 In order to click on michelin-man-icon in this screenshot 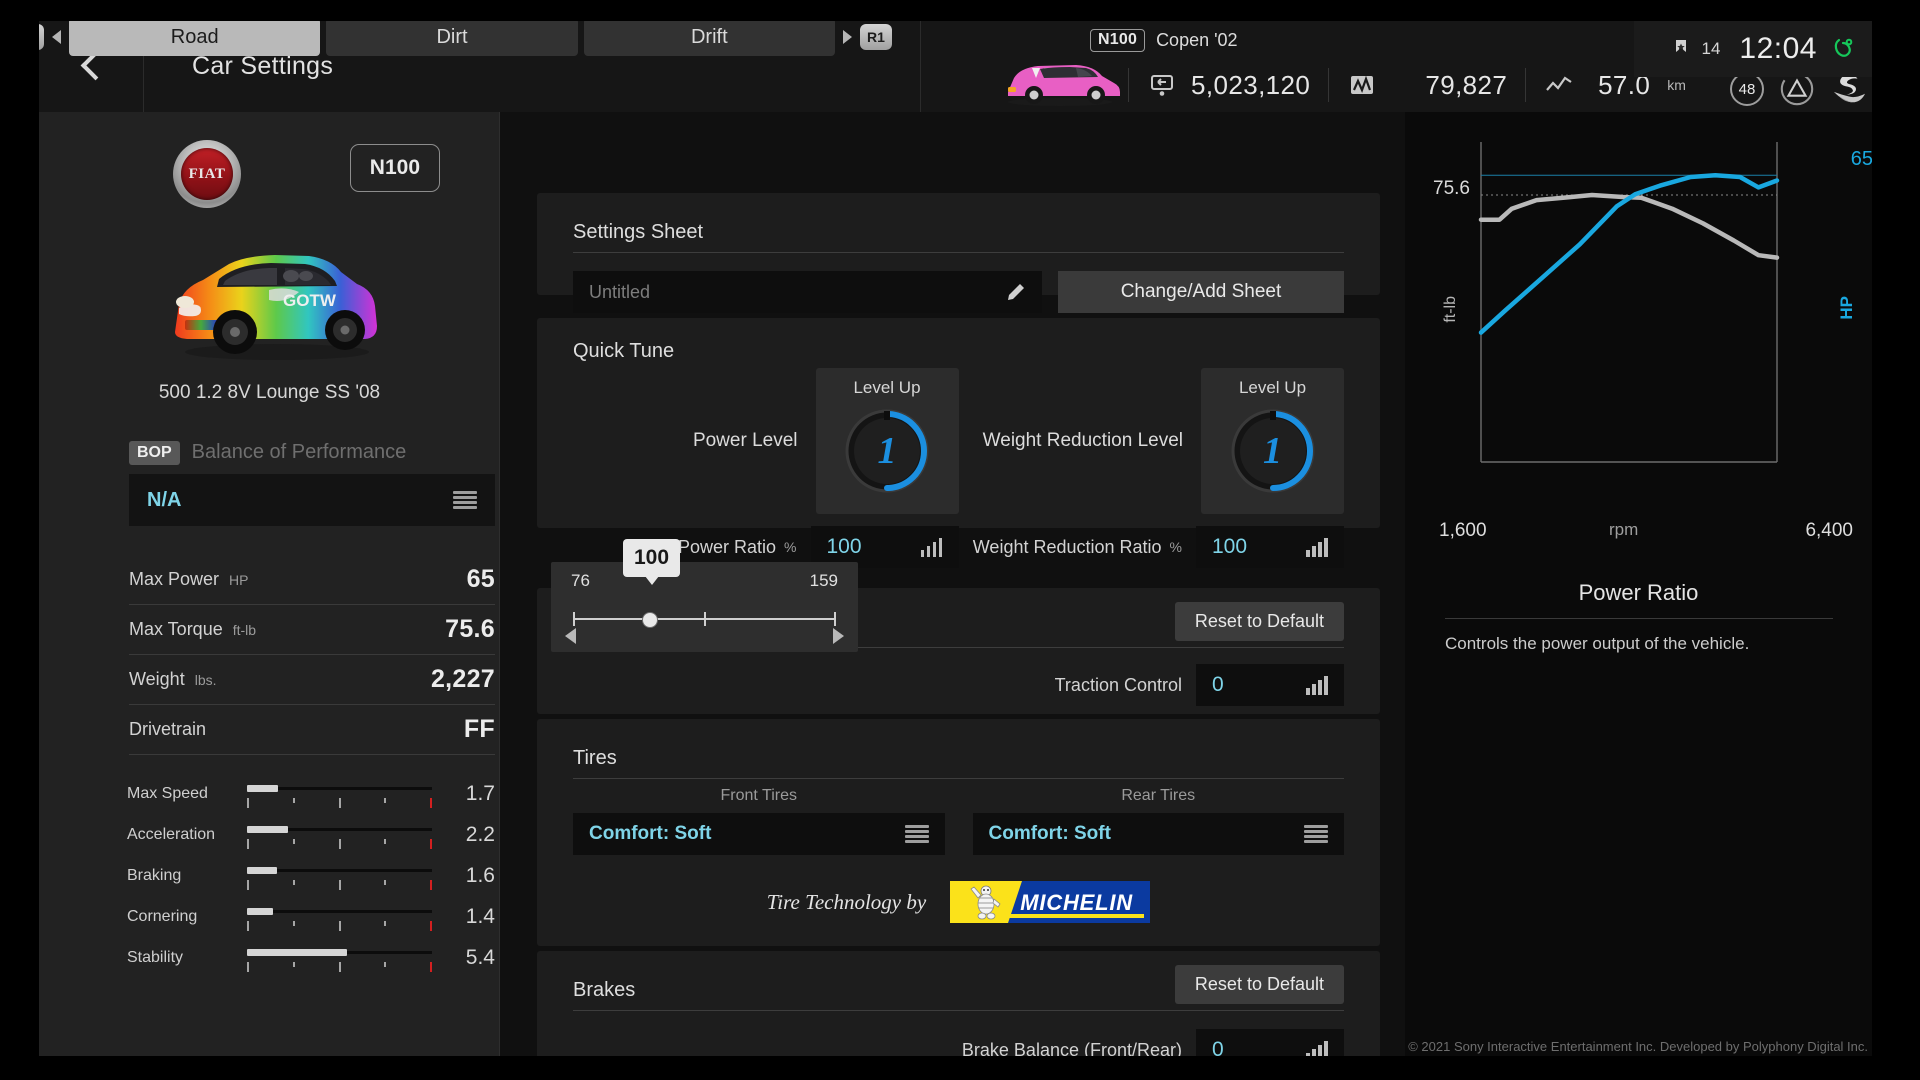, I will do `click(985, 902)`.